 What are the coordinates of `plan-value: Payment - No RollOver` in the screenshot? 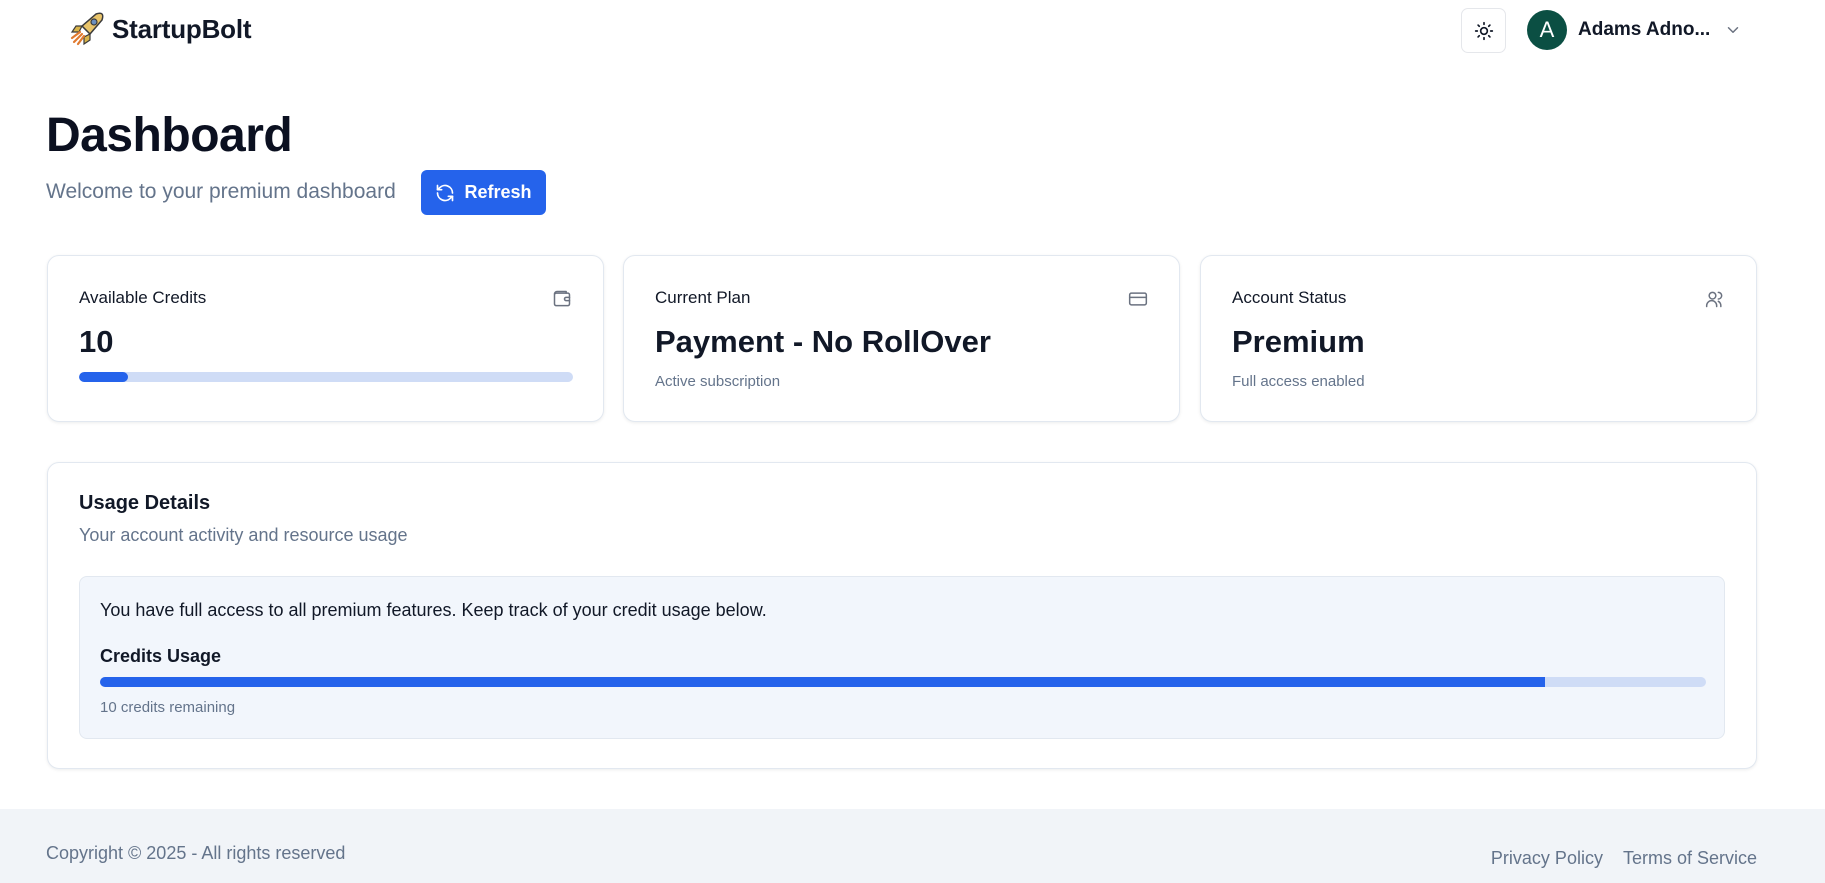 It's located at (823, 341).